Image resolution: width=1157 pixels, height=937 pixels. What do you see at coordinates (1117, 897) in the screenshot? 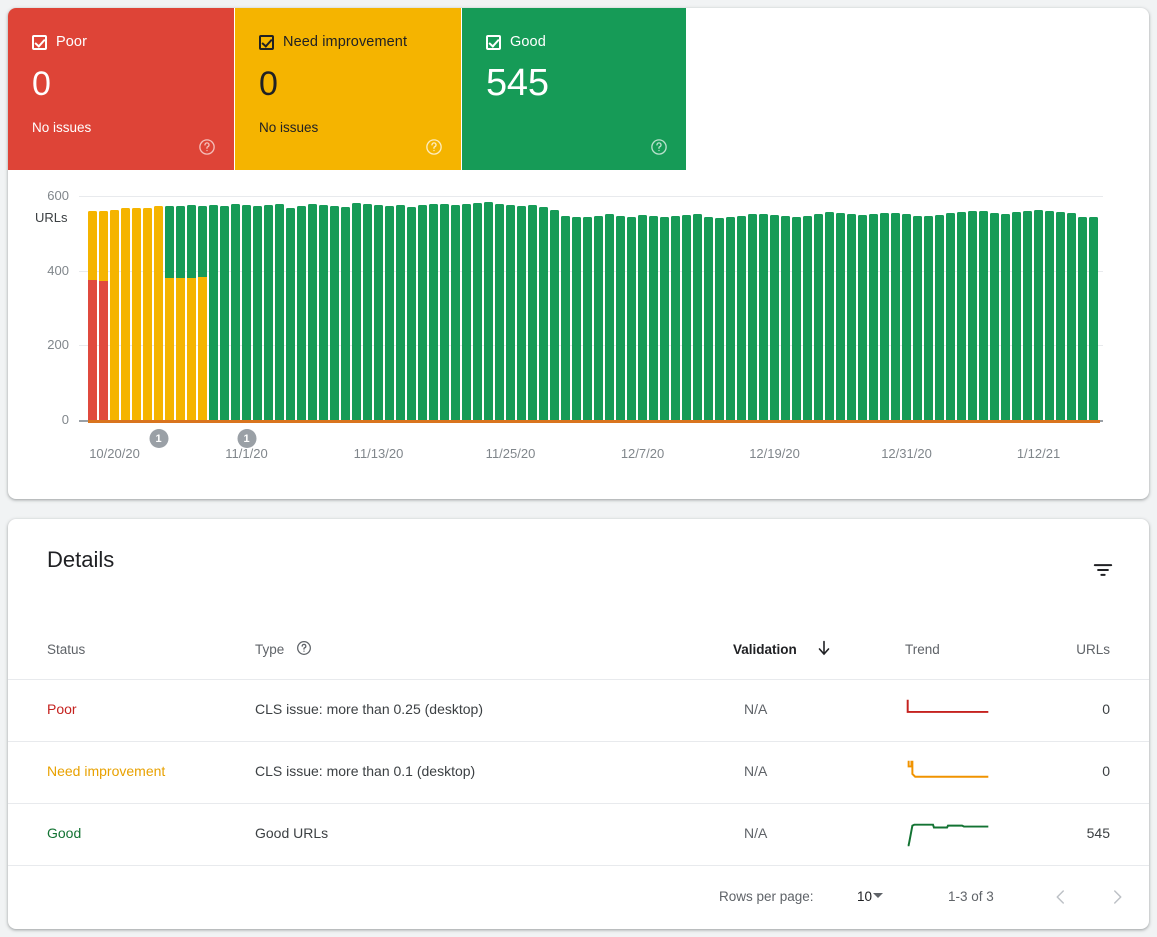
I see `chevron-right-icon` at bounding box center [1117, 897].